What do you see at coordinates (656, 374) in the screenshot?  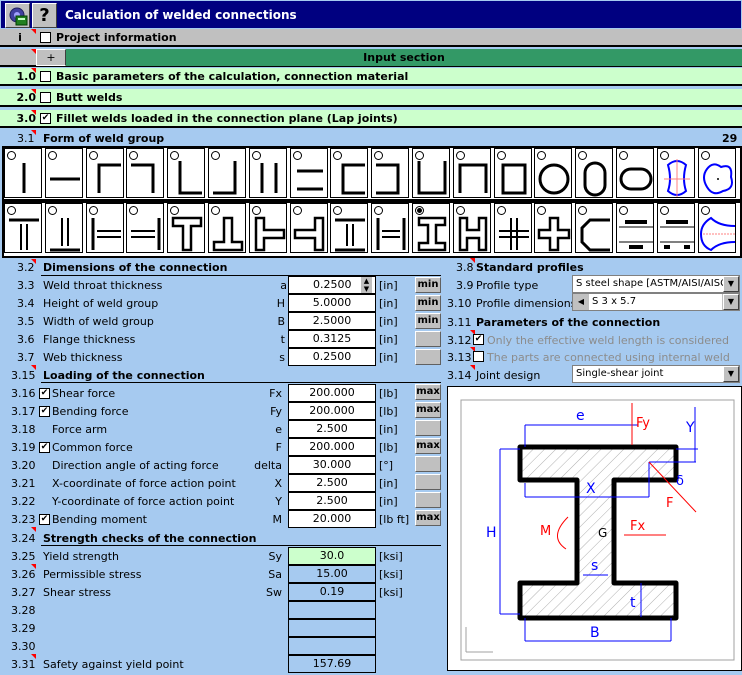 I see `joint-design-dropdown: Single-shear joint ▼` at bounding box center [656, 374].